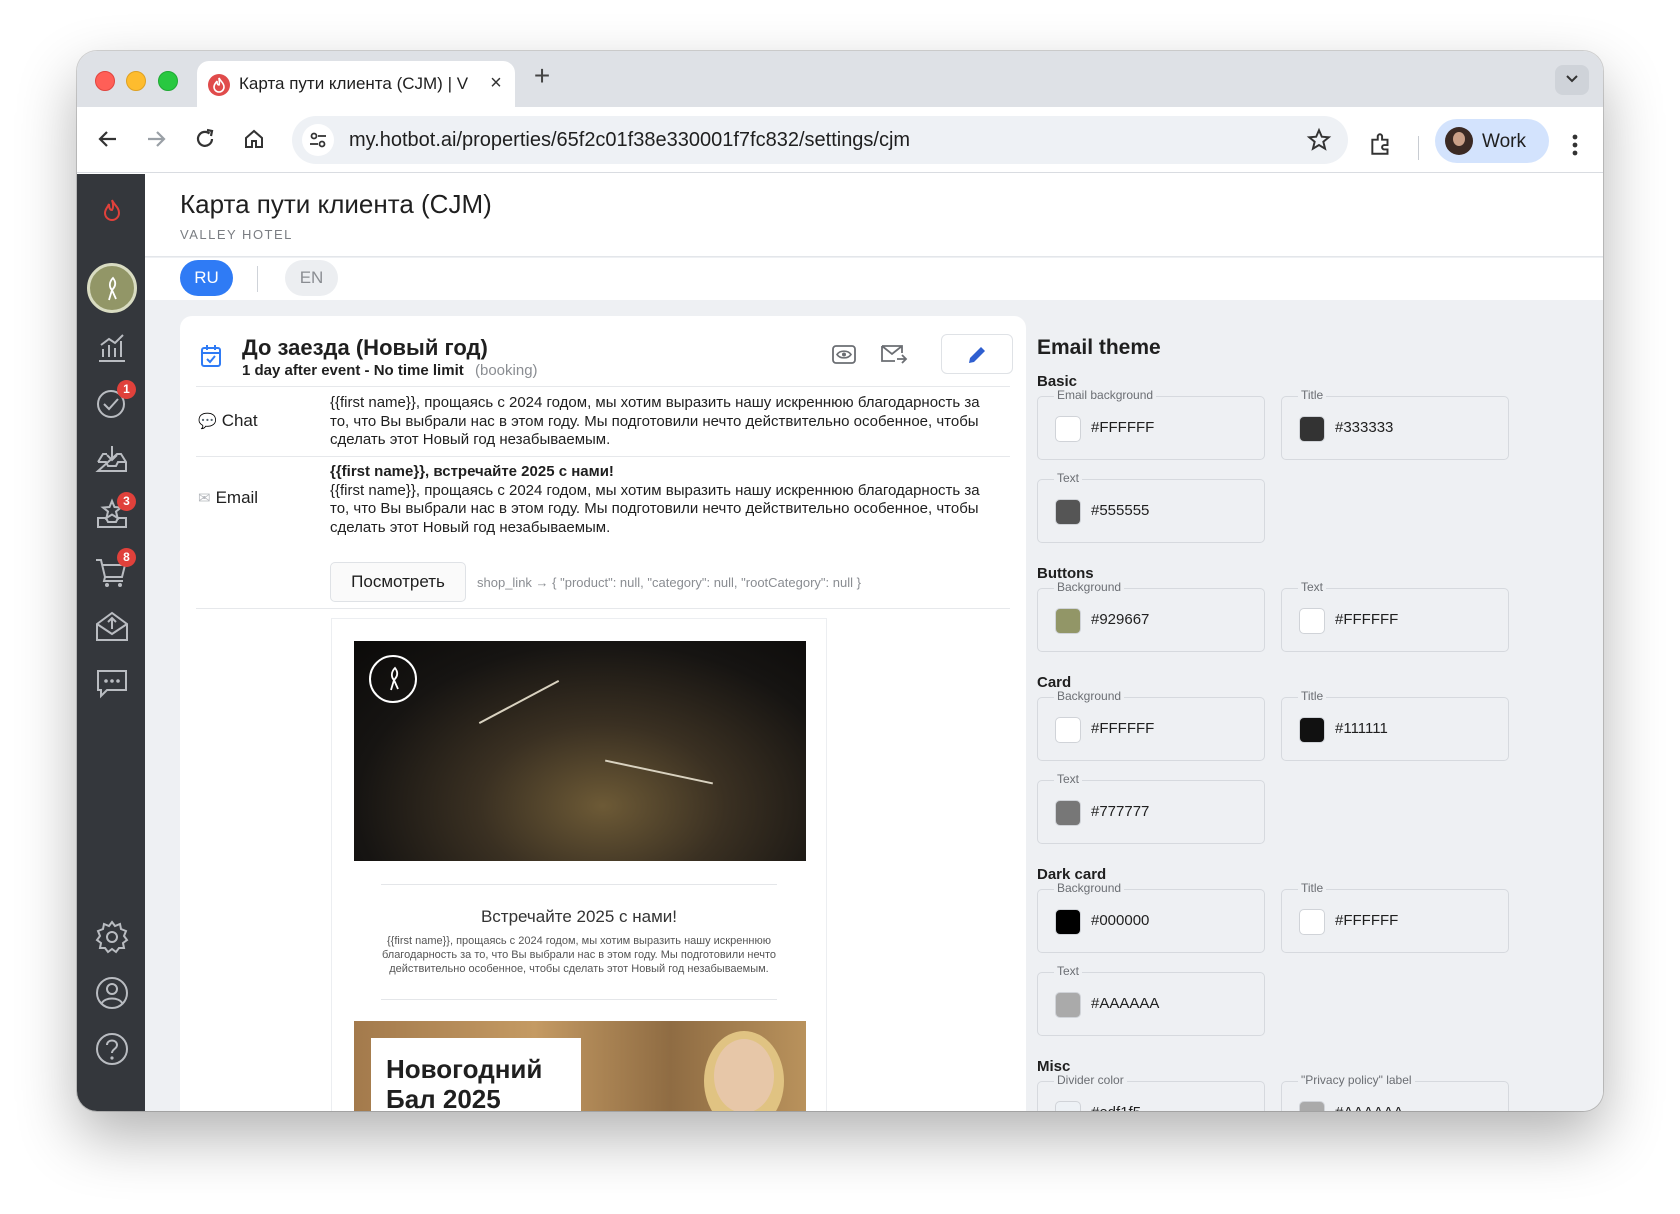 This screenshot has height=1214, width=1680. I want to click on settings-icon, so click(112, 937).